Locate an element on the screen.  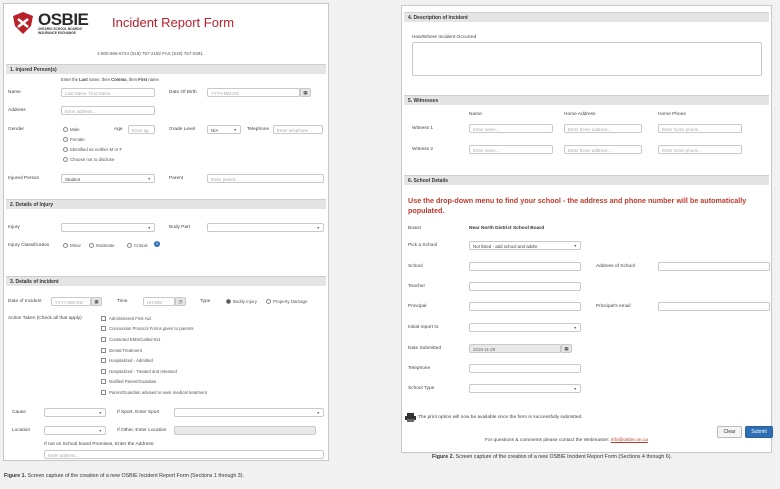
logo-name: OSBIE is located at coordinates (63, 19).